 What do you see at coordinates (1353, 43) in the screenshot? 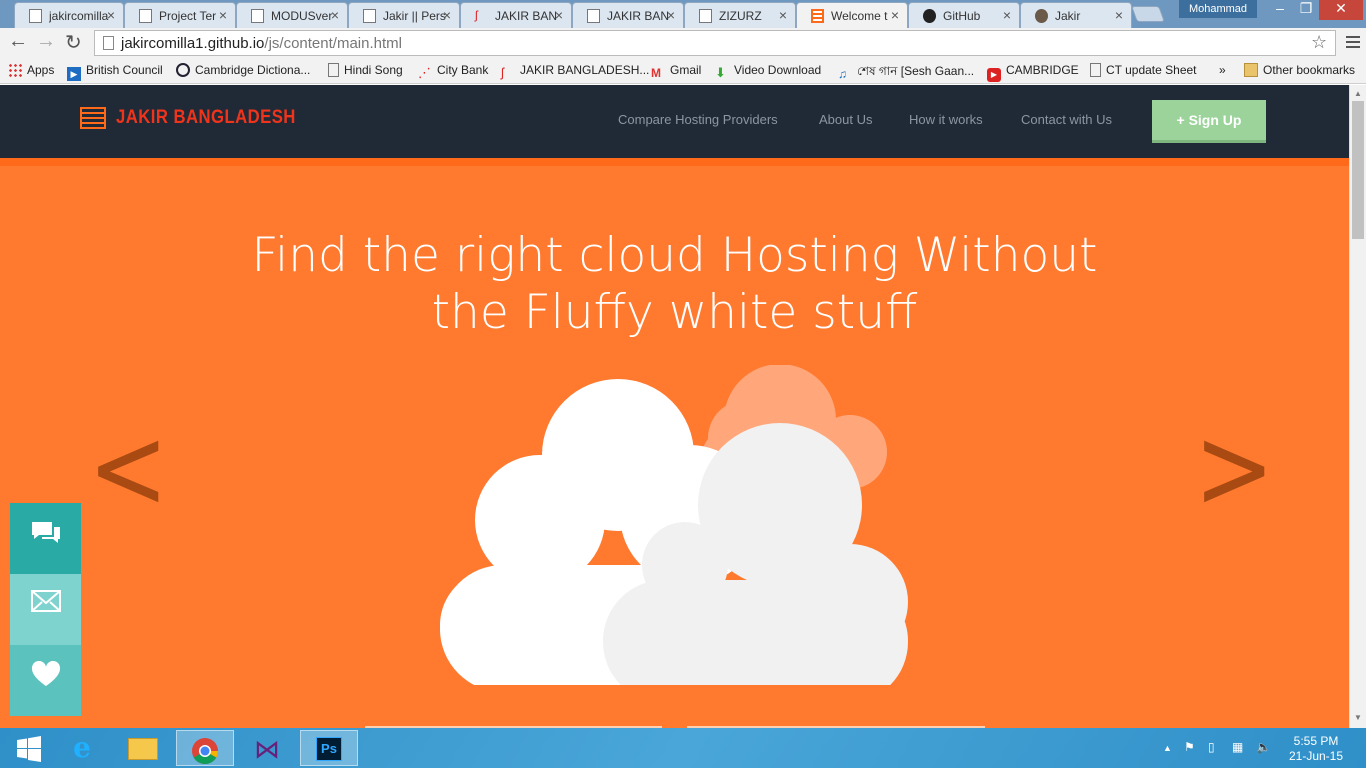
I see `browser-menu-icon` at bounding box center [1353, 43].